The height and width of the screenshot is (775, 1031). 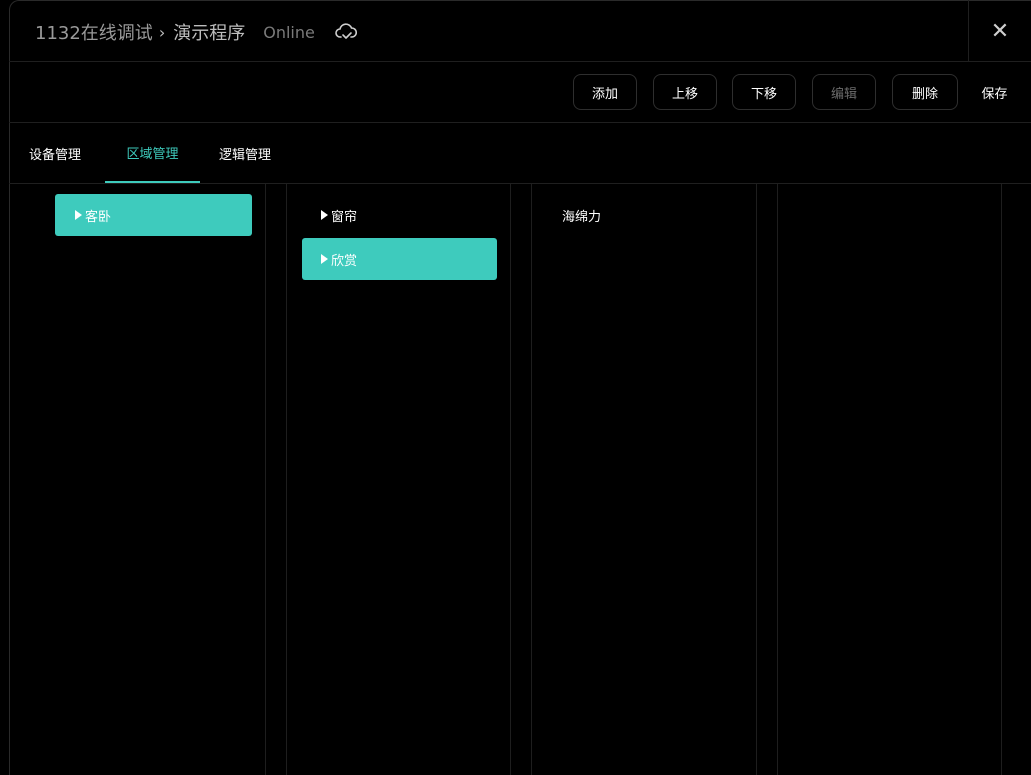 What do you see at coordinates (520, 153) in the screenshot?
I see `tab-bar: 设备管理 区域管理 逻辑管理` at bounding box center [520, 153].